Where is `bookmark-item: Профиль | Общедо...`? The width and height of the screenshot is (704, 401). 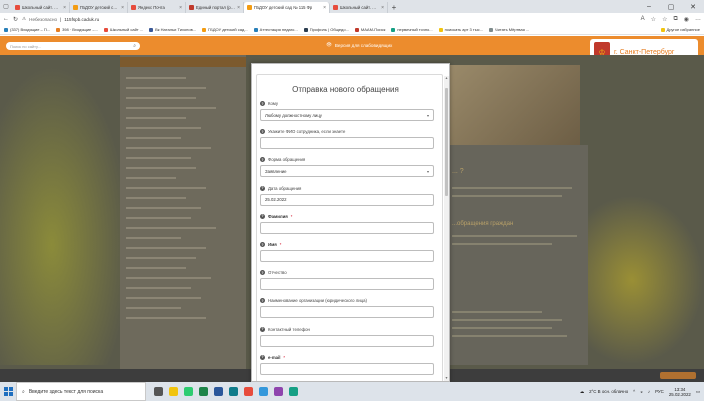 bookmark-item: Профиль | Общедо... is located at coordinates (326, 29).